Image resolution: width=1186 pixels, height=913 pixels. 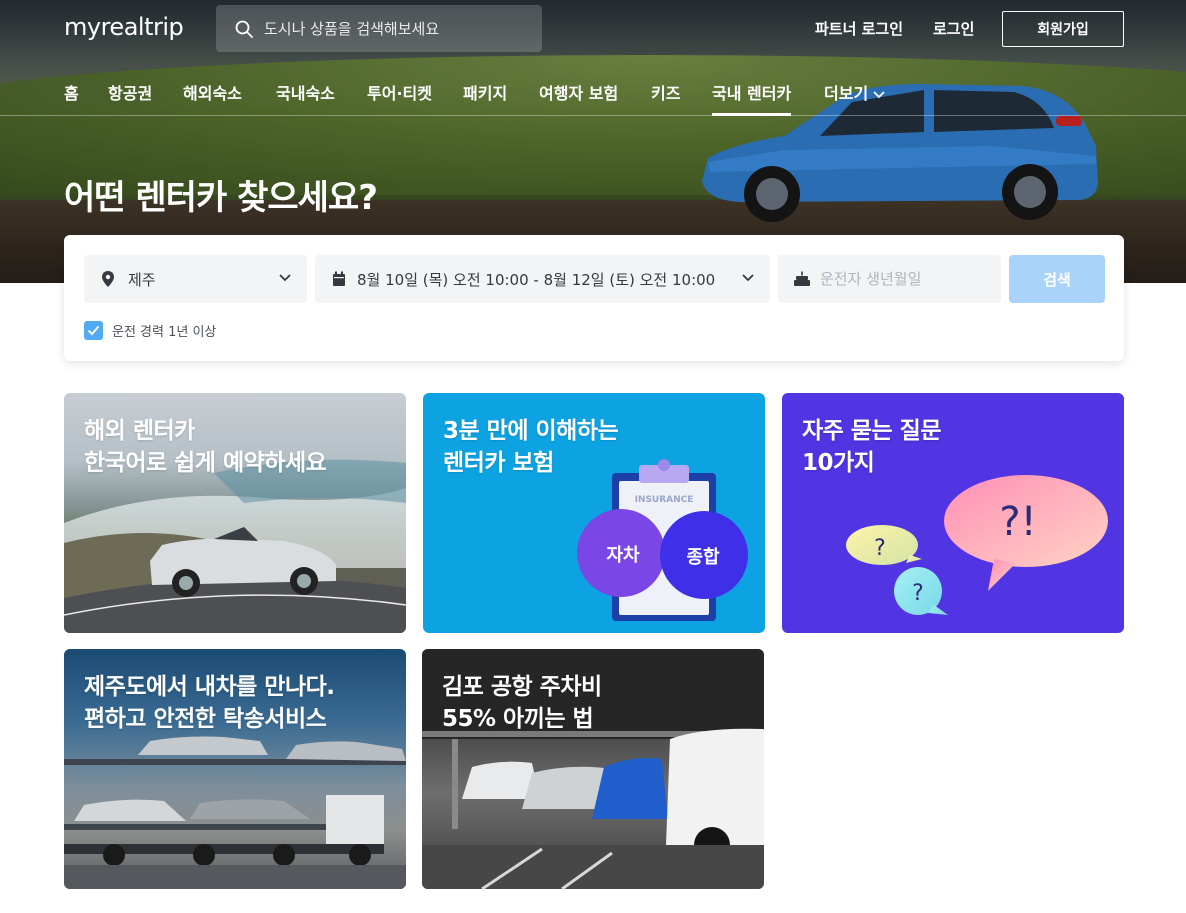 What do you see at coordinates (522, 703) in the screenshot?
I see `card-title: 김포 공항 주차비 55% 아끼는 법` at bounding box center [522, 703].